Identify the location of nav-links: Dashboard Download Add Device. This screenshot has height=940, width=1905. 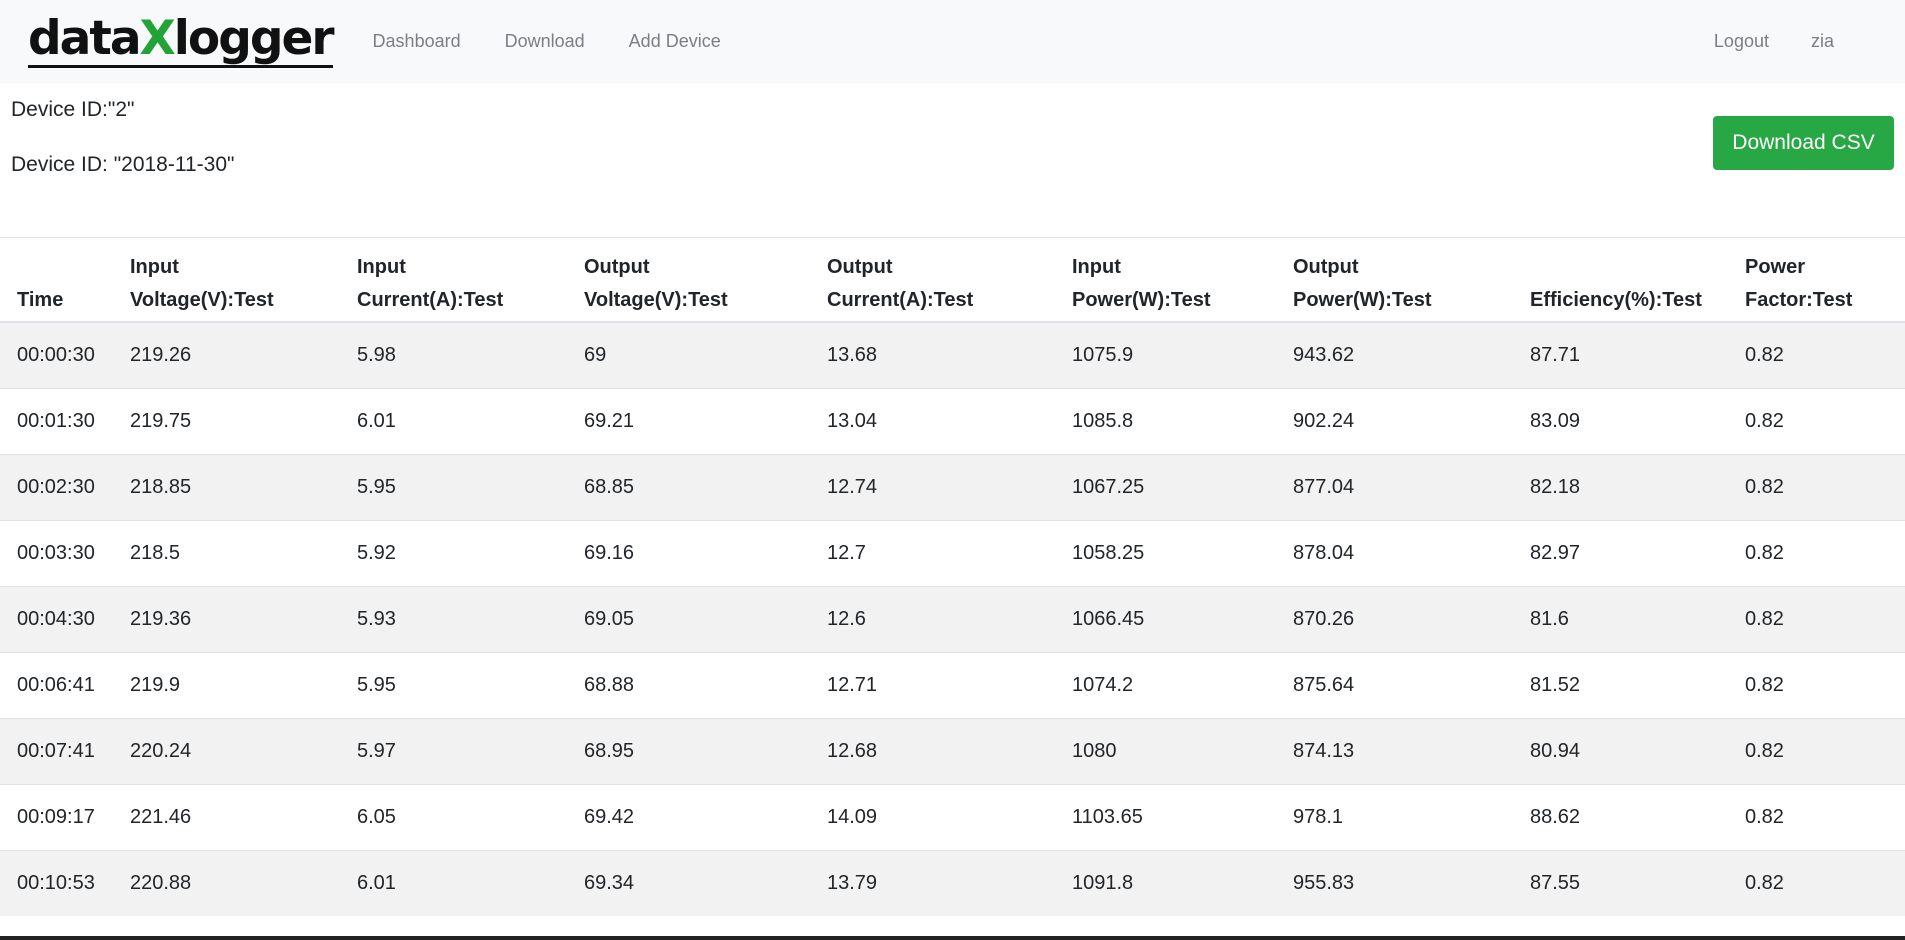
(547, 41).